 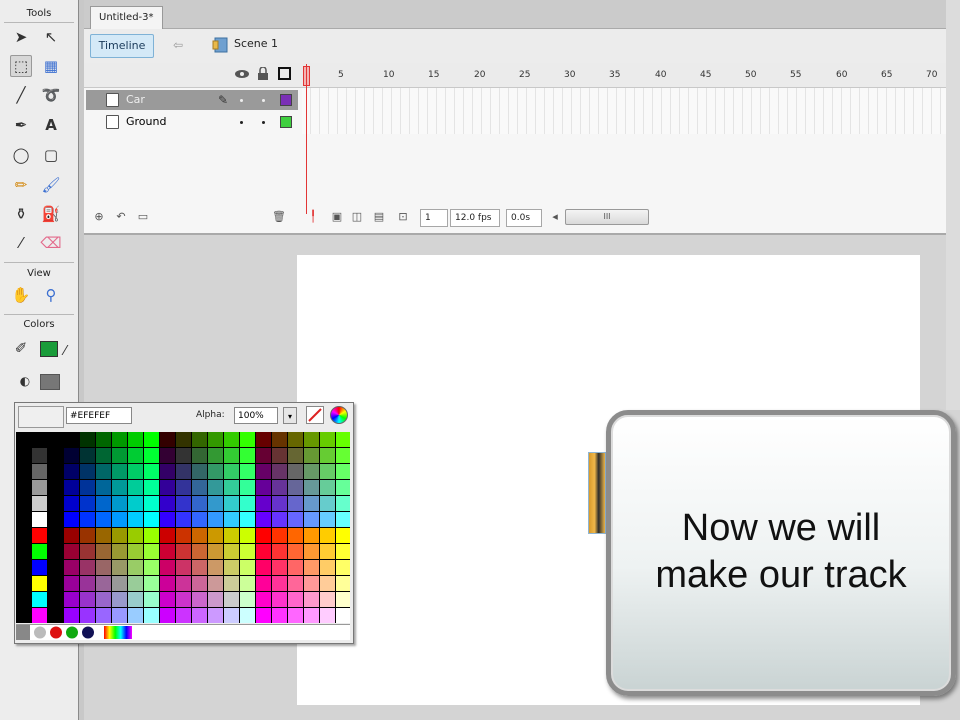 What do you see at coordinates (122, 46) in the screenshot?
I see `timeline-button: Timeline` at bounding box center [122, 46].